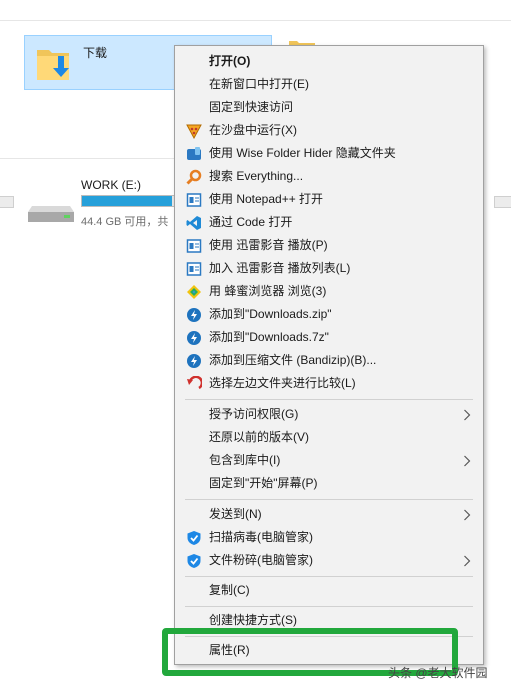 The width and height of the screenshot is (511, 693). Describe the element at coordinates (263, 483) in the screenshot. I see `menu-item-label: 固定到"开始"屏幕(P)` at that location.